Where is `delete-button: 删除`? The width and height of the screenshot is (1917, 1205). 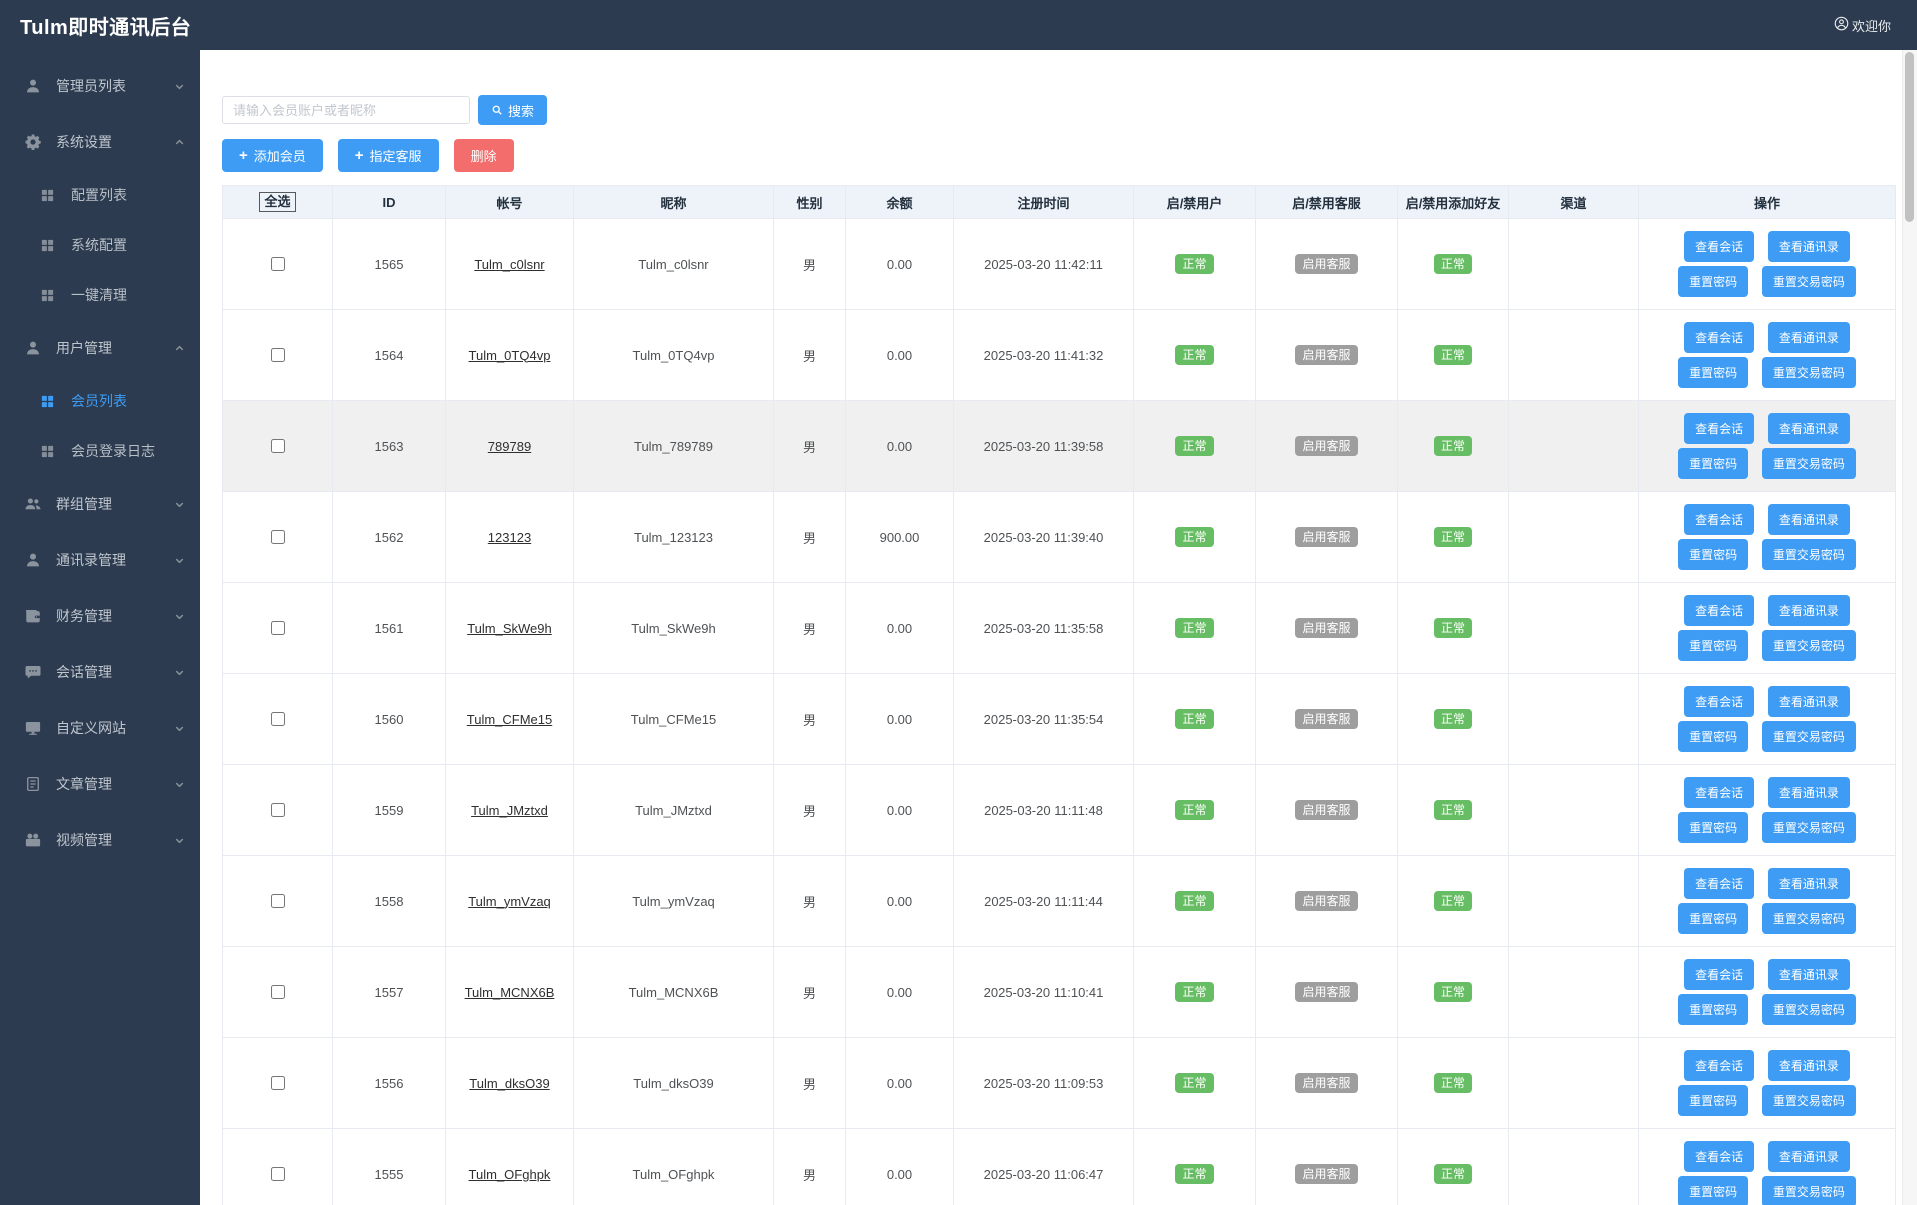 delete-button: 删除 is located at coordinates (483, 155).